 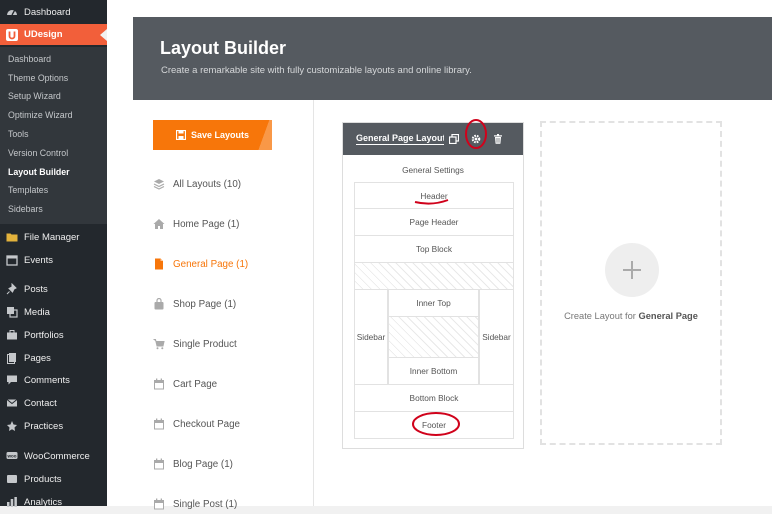 I want to click on sidebar-item-label: Media, so click(x=37, y=312).